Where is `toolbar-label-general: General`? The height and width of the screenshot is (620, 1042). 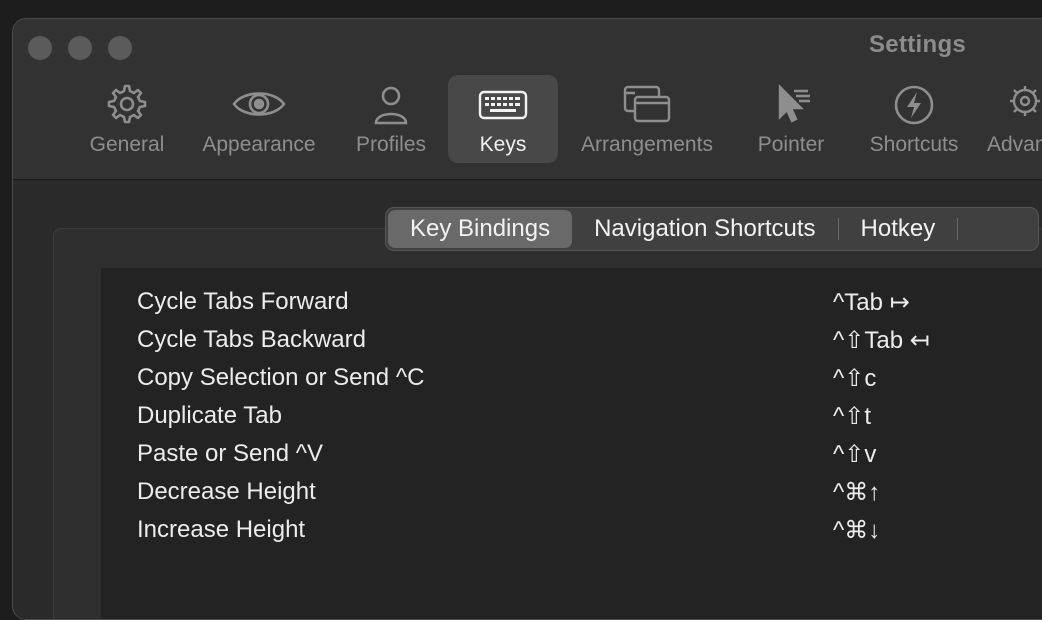 toolbar-label-general: General is located at coordinates (127, 144).